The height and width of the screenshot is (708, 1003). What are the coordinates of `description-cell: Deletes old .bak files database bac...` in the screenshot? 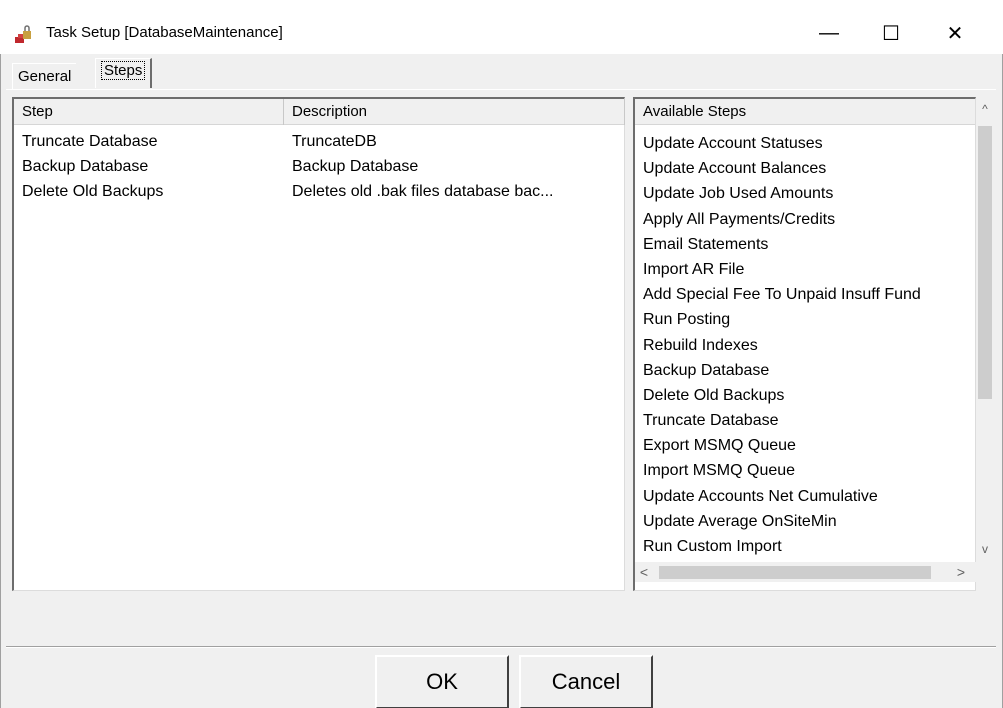 It's located at (423, 191).